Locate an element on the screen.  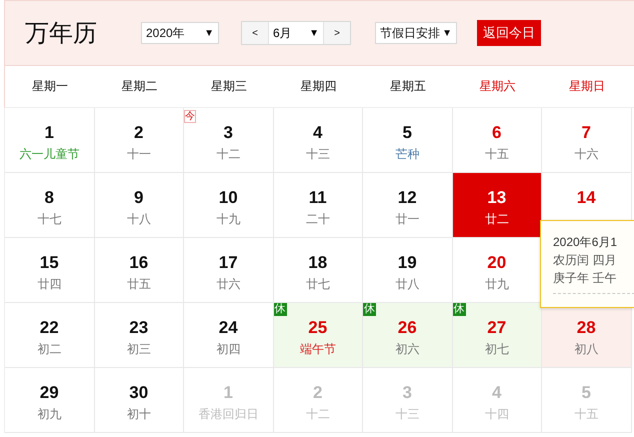
tooltip-text: 2020年6月1 is located at coordinates (585, 242).